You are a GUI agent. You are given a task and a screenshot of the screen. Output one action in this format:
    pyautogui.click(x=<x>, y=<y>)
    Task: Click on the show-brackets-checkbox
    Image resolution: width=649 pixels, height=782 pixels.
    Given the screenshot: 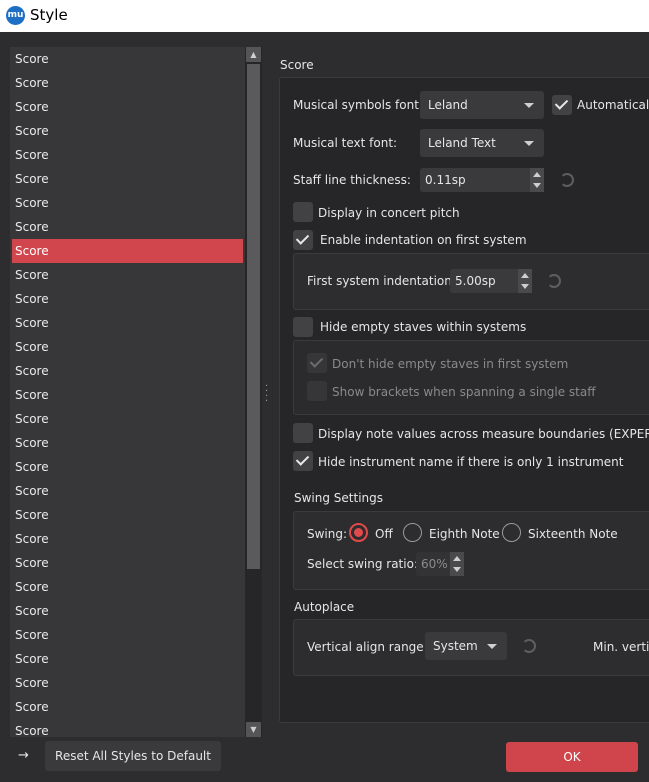 What is the action you would take?
    pyautogui.click(x=317, y=391)
    